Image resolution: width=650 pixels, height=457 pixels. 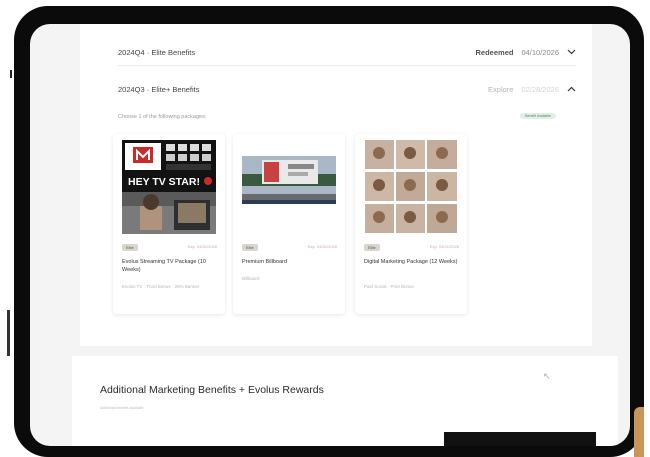 What do you see at coordinates (164, 182) in the screenshot?
I see `tv-graphic-text: HEY TV STAR!` at bounding box center [164, 182].